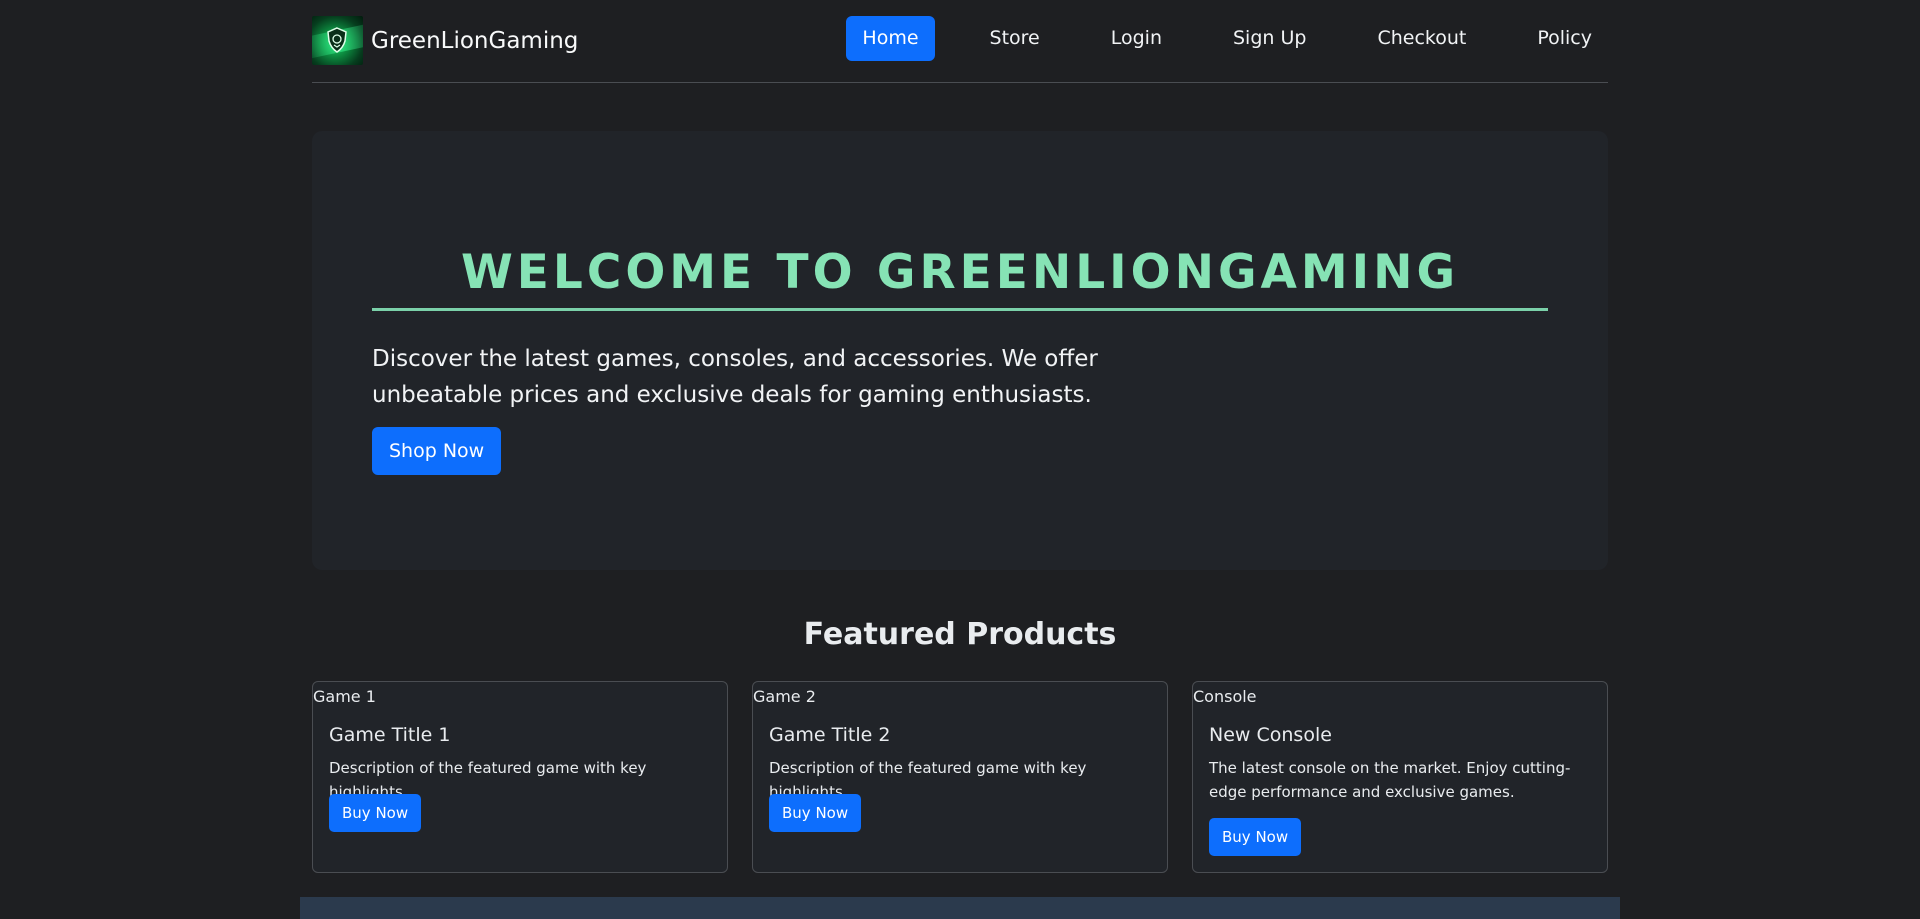 The height and width of the screenshot is (919, 1920). Describe the element at coordinates (475, 40) in the screenshot. I see `brand-name: GreenLionGaming` at that location.